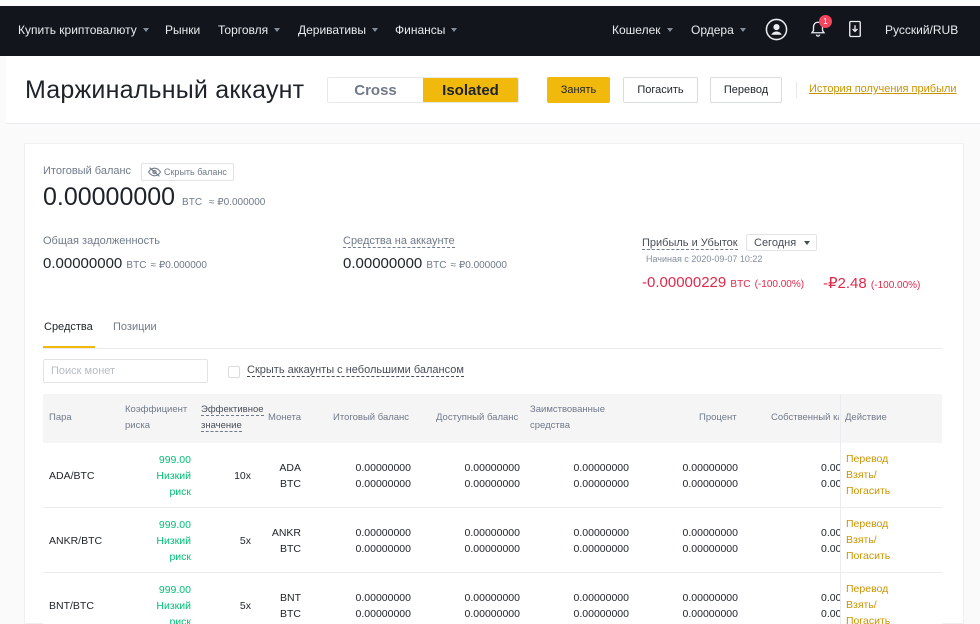 The image size is (980, 624). What do you see at coordinates (704, 259) in the screenshot?
I see `pnl-since: Начиная с 2020-09-07 10:22` at bounding box center [704, 259].